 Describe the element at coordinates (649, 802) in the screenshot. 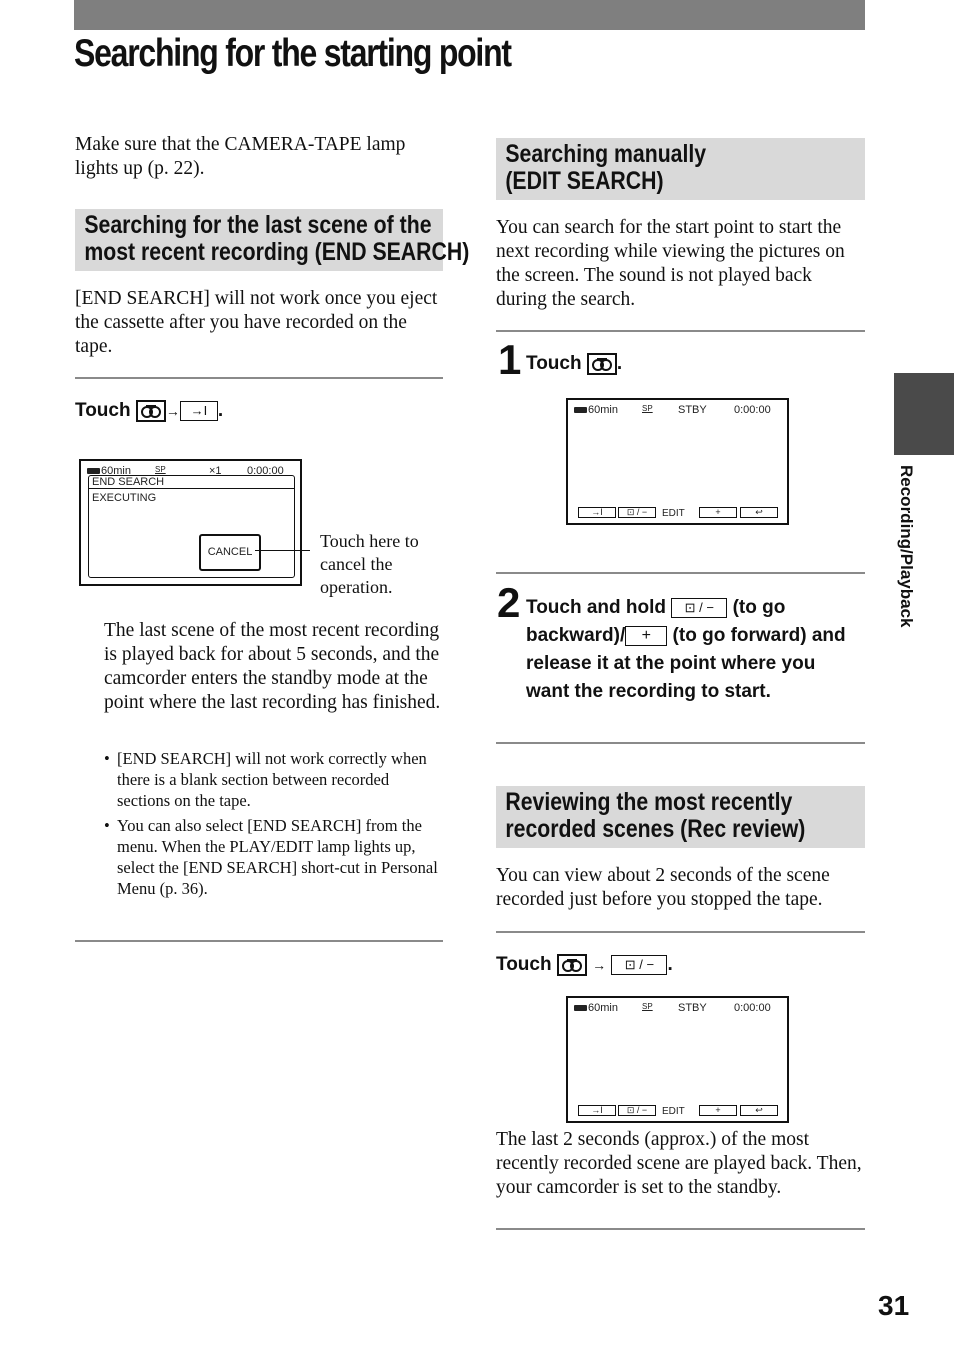

I see `heading-line: Reviewing the most recently` at that location.